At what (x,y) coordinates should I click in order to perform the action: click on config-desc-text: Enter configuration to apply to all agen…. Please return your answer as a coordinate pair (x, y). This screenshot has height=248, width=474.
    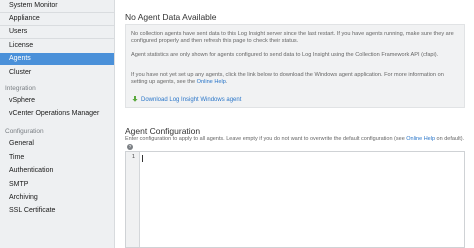
    Looking at the image, I should click on (266, 139).